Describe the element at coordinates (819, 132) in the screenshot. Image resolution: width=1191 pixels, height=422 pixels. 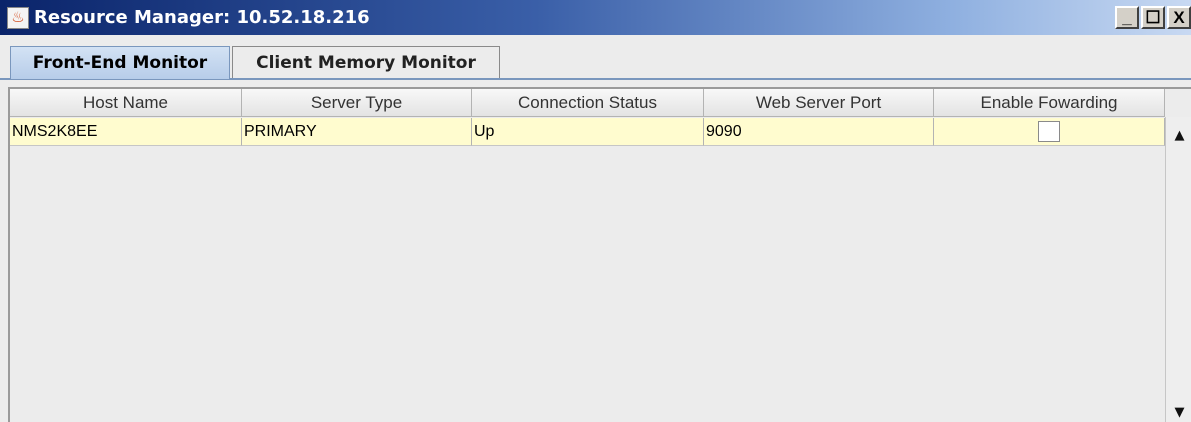
I see `cell-web-server-port: 9090` at that location.